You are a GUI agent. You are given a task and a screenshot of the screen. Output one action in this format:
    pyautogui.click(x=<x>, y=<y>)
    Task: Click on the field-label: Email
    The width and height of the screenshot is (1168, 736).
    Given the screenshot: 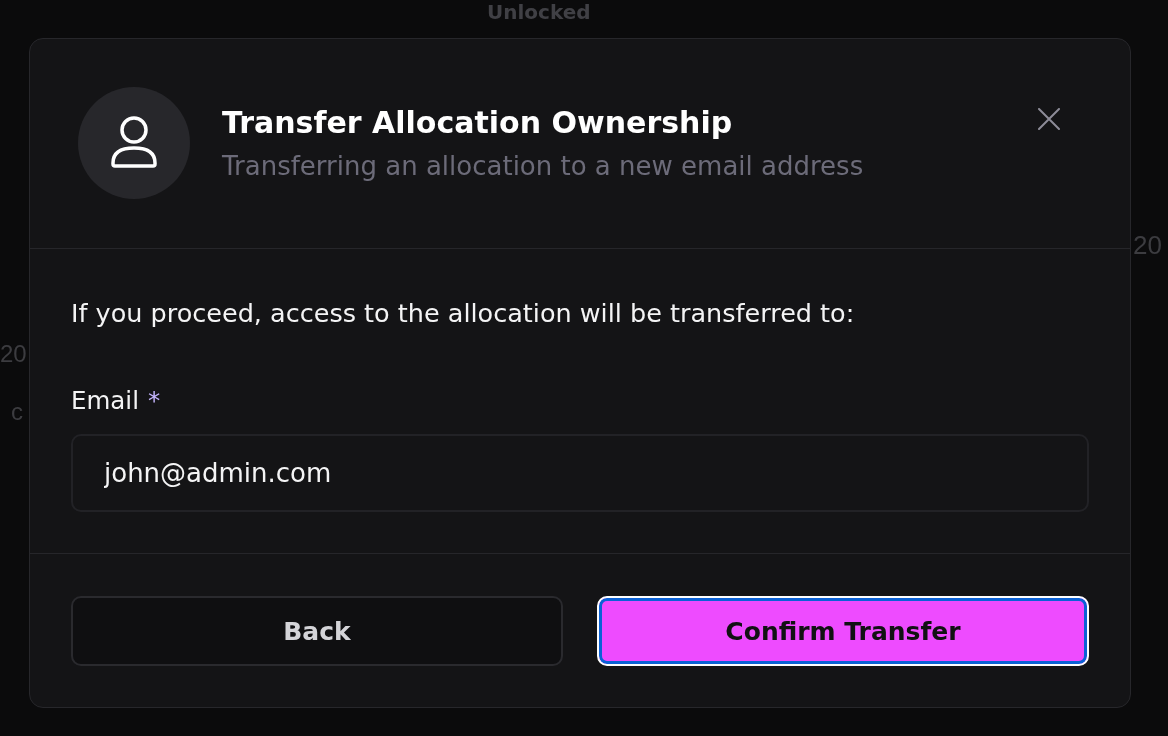 What is the action you would take?
    pyautogui.click(x=105, y=401)
    